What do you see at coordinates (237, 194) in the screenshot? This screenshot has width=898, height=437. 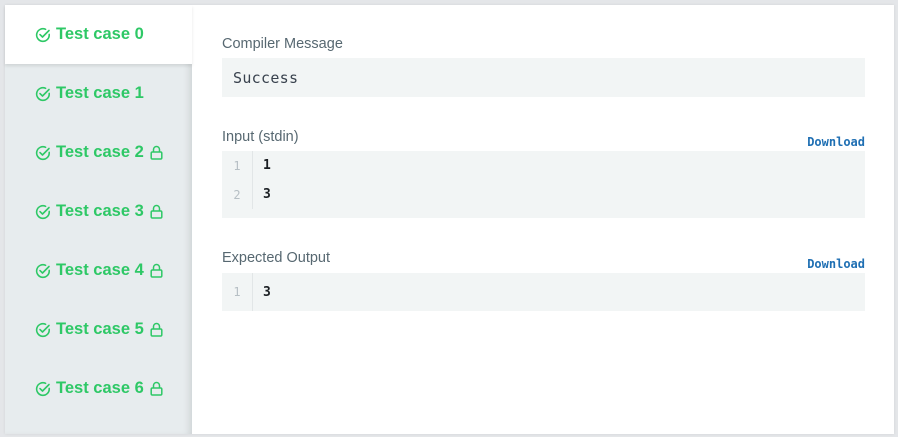 I see `line-number: 2` at bounding box center [237, 194].